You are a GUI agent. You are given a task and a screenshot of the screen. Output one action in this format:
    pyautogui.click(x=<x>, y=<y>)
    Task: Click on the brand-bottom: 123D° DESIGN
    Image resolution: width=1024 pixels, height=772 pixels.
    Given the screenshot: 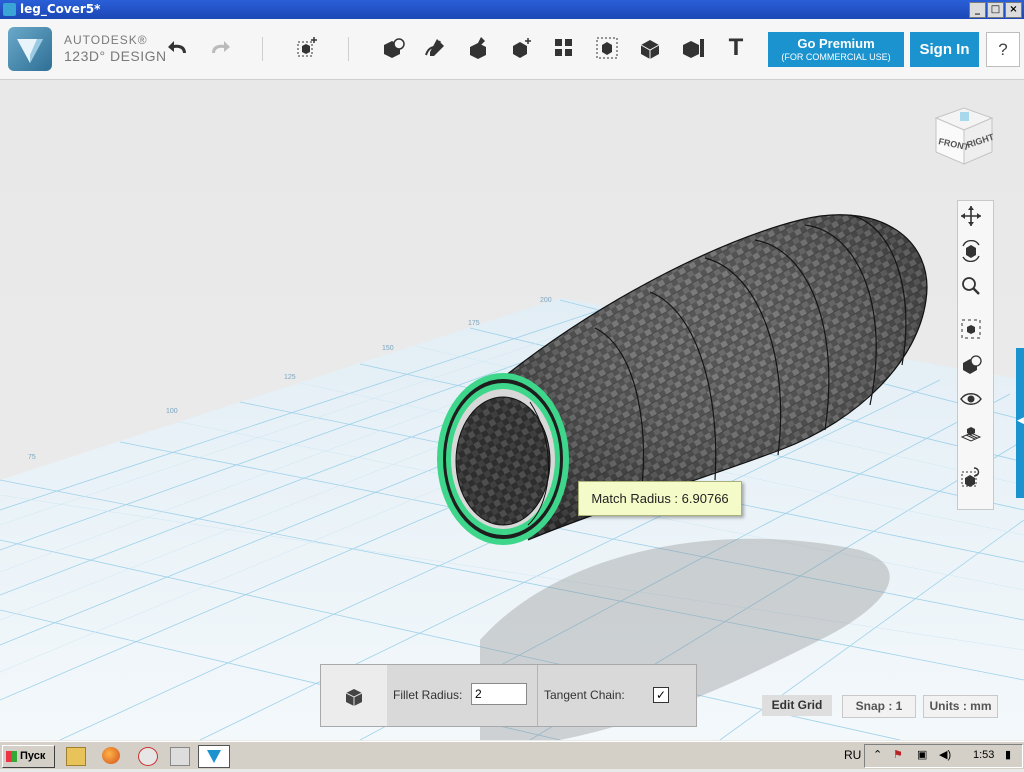 What is the action you would take?
    pyautogui.click(x=115, y=56)
    